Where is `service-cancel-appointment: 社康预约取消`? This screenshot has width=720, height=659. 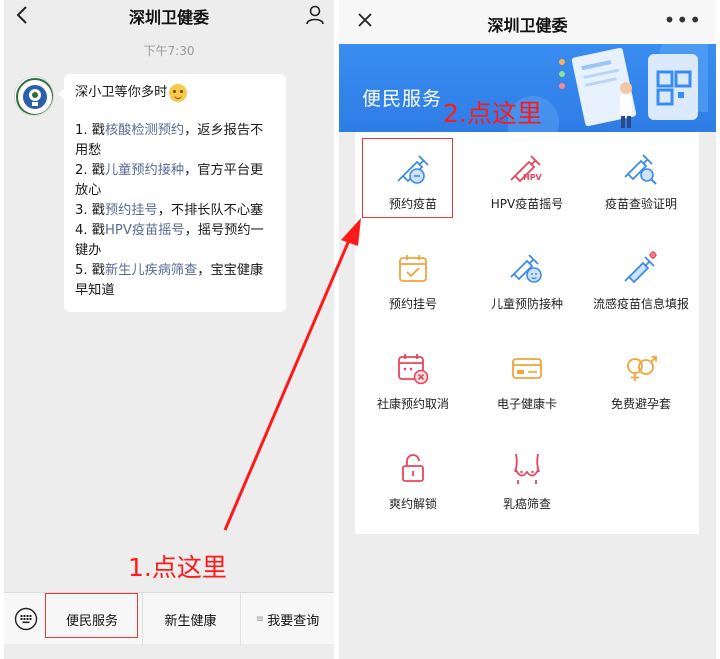
service-cancel-appointment: 社康预约取消 is located at coordinates (413, 382).